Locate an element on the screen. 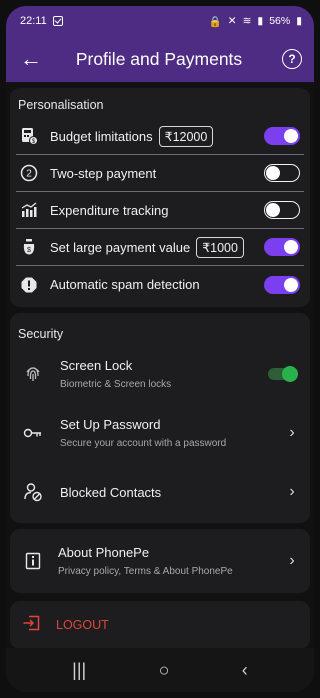  pref-row-expenditure: Expenditure tracking is located at coordinates (160, 210).